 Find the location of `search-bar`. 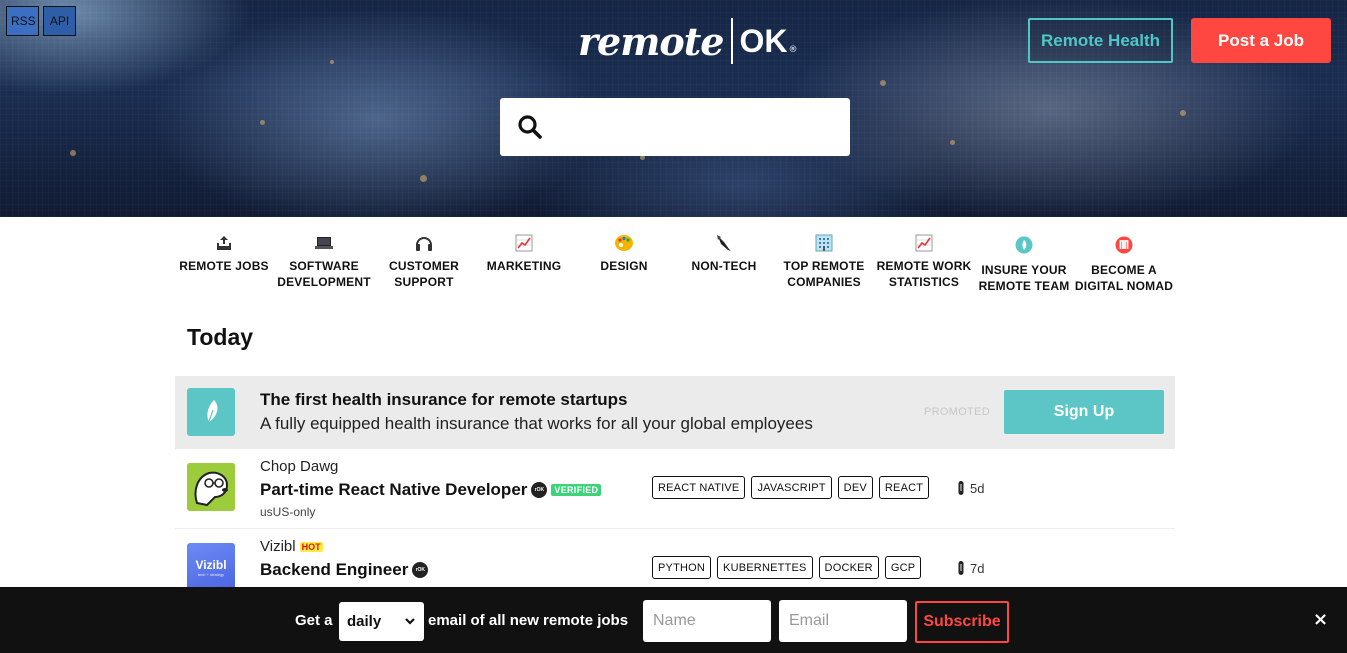

search-bar is located at coordinates (675, 127).